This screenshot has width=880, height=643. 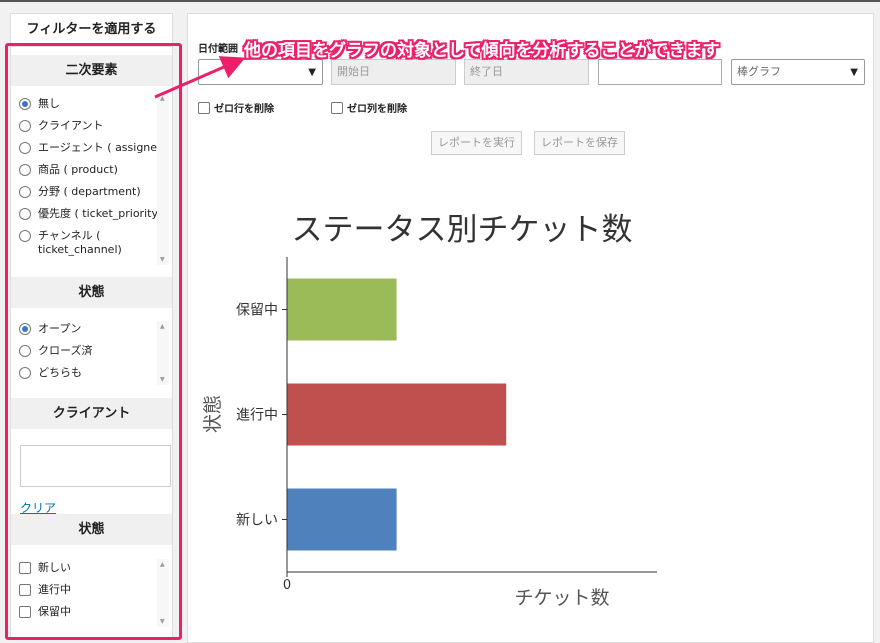 I want to click on secondary-option: 分野 ( department), so click(x=94, y=192).